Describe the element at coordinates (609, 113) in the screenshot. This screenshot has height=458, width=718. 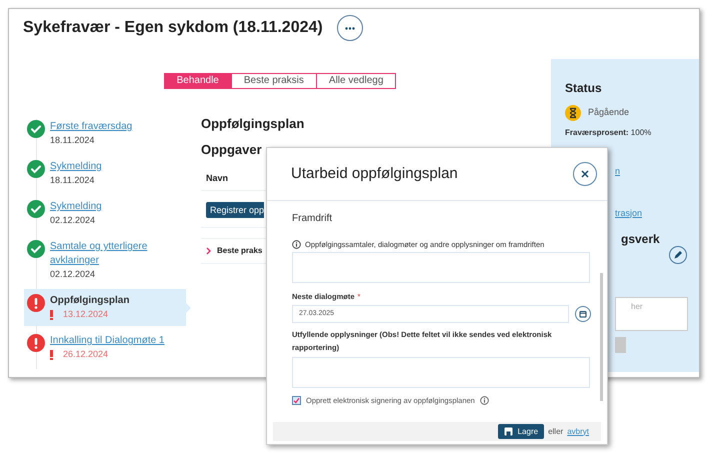
I see `status-text: Pågående` at that location.